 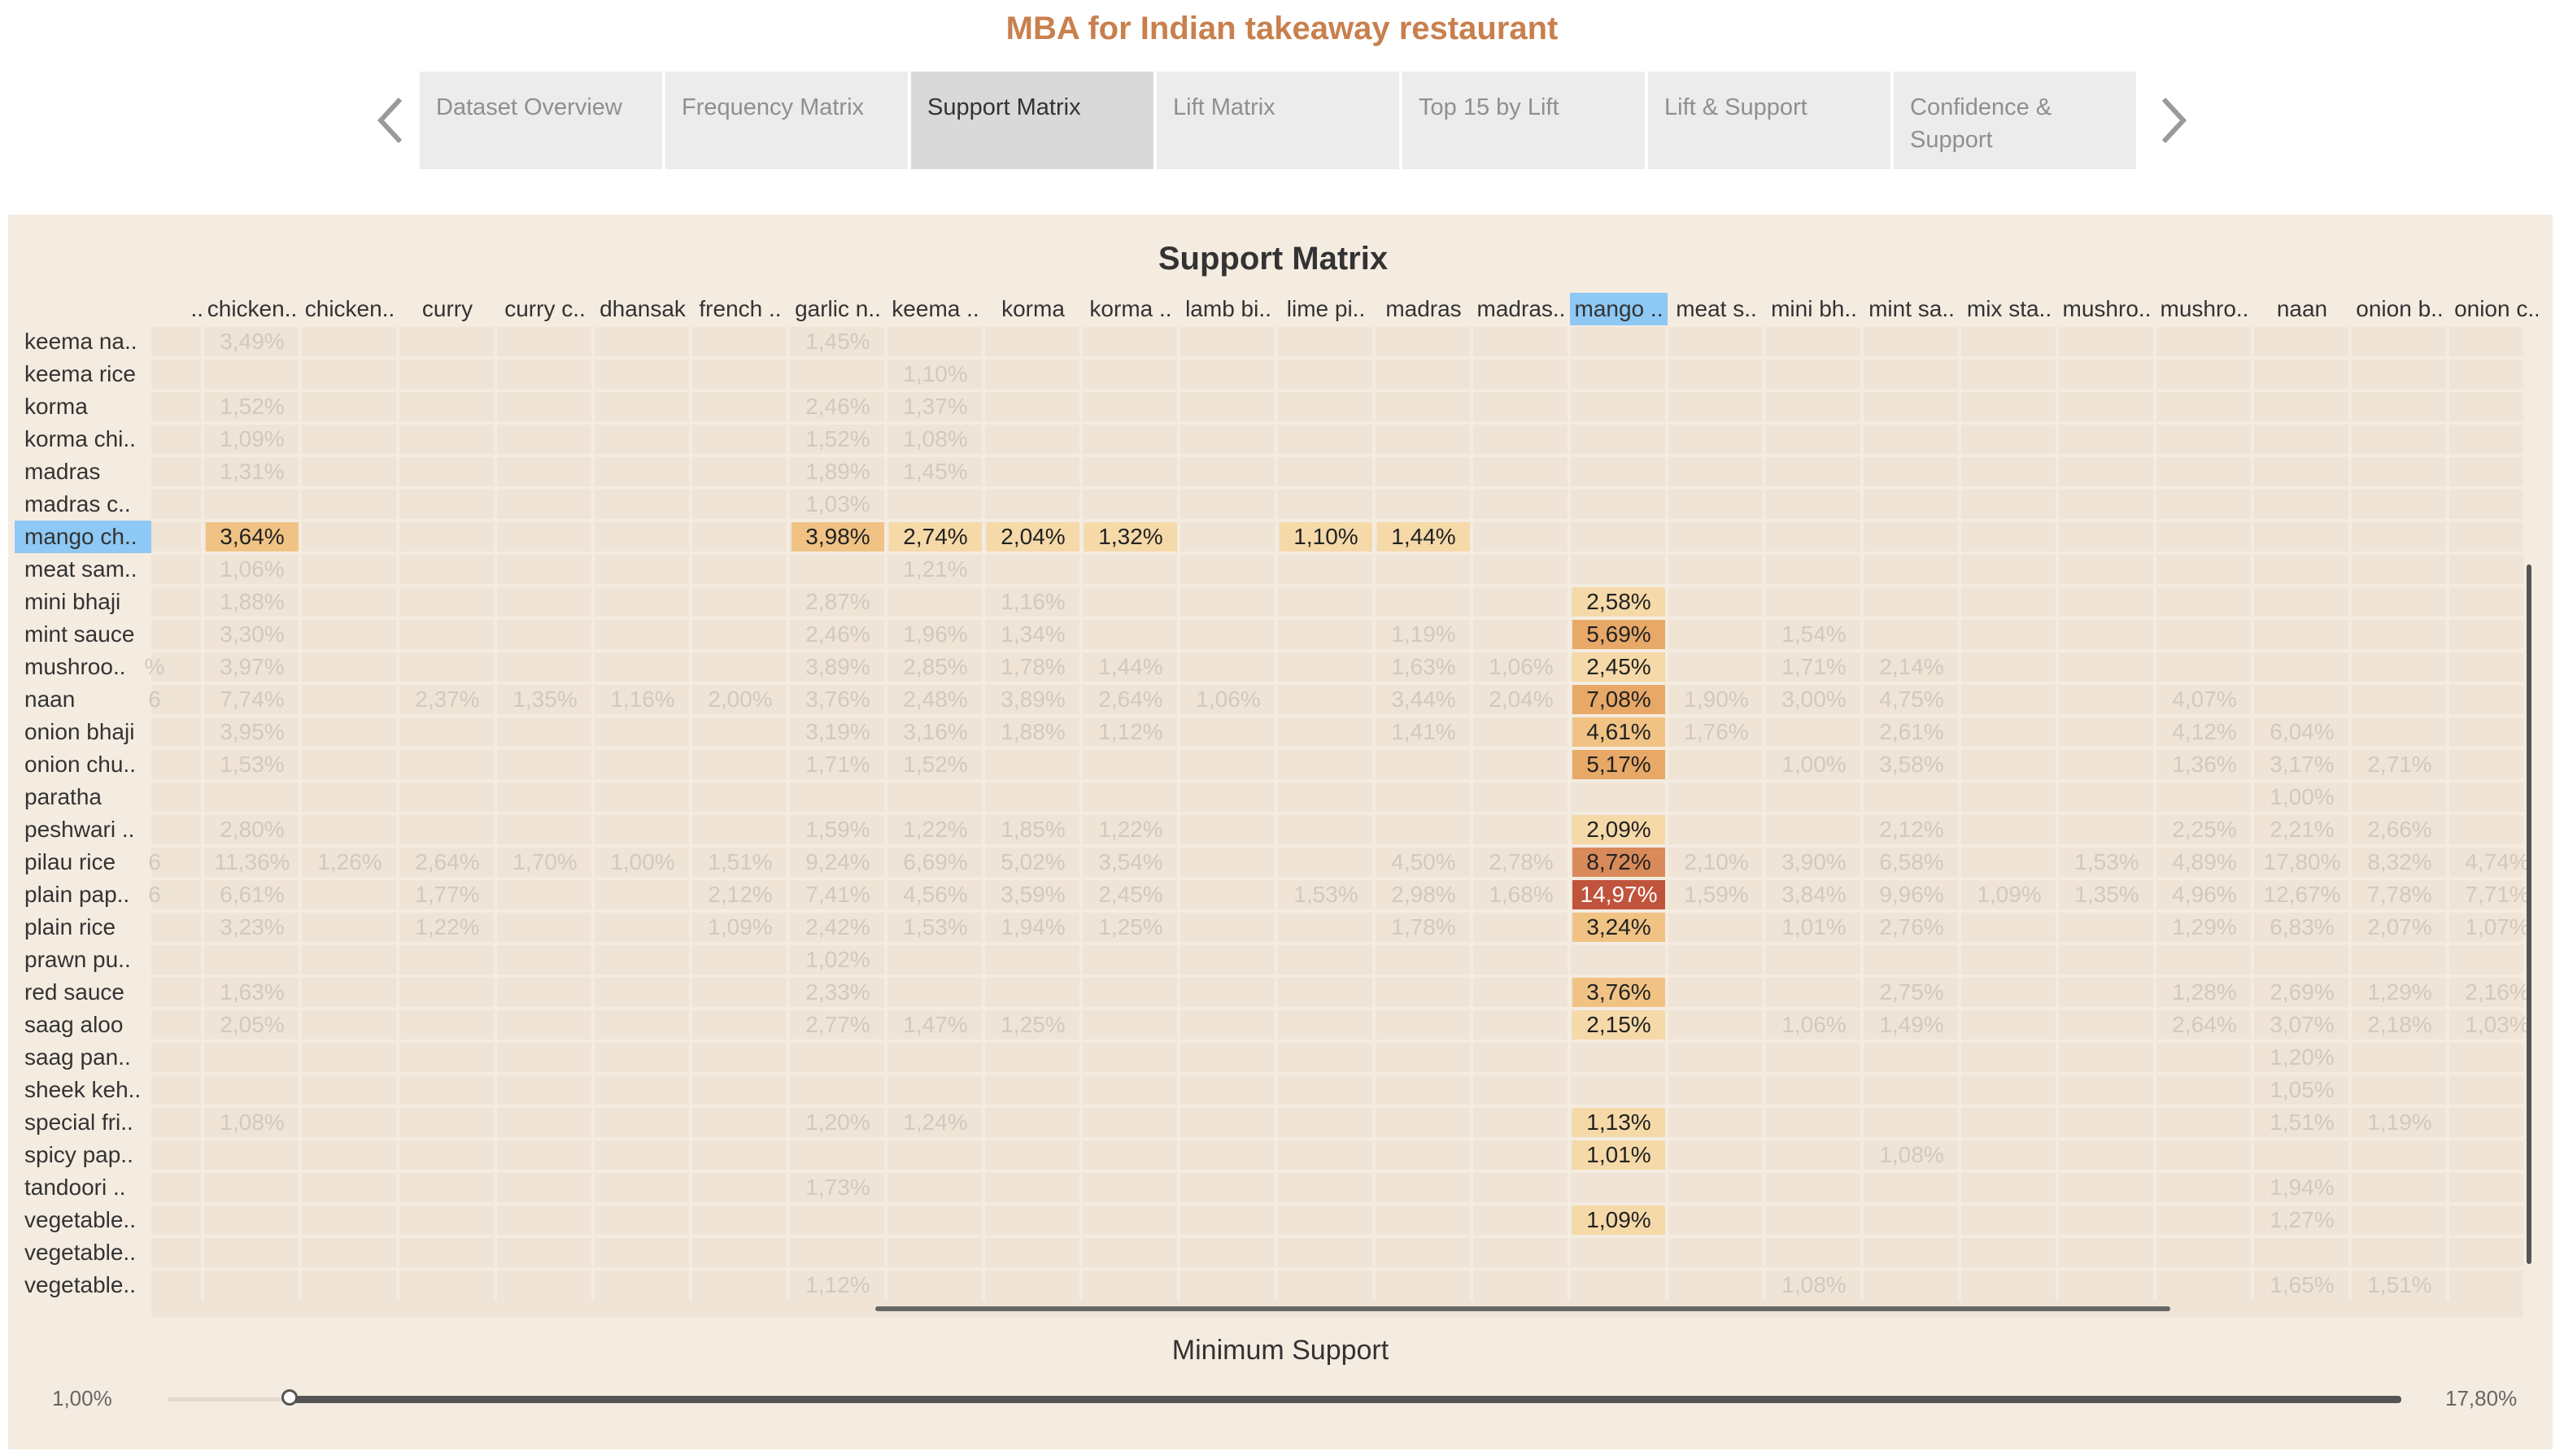 What do you see at coordinates (837, 1122) in the screenshot?
I see `matrix-cell: 1,20%` at bounding box center [837, 1122].